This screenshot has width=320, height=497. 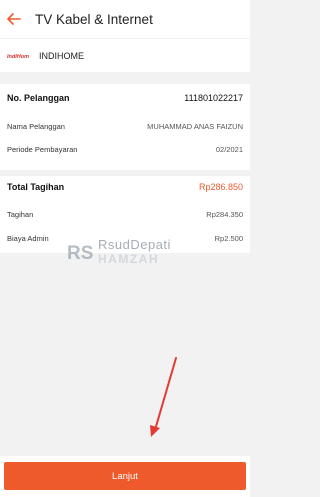 What do you see at coordinates (28, 238) in the screenshot?
I see `admin-fee-label: Biaya Admin` at bounding box center [28, 238].